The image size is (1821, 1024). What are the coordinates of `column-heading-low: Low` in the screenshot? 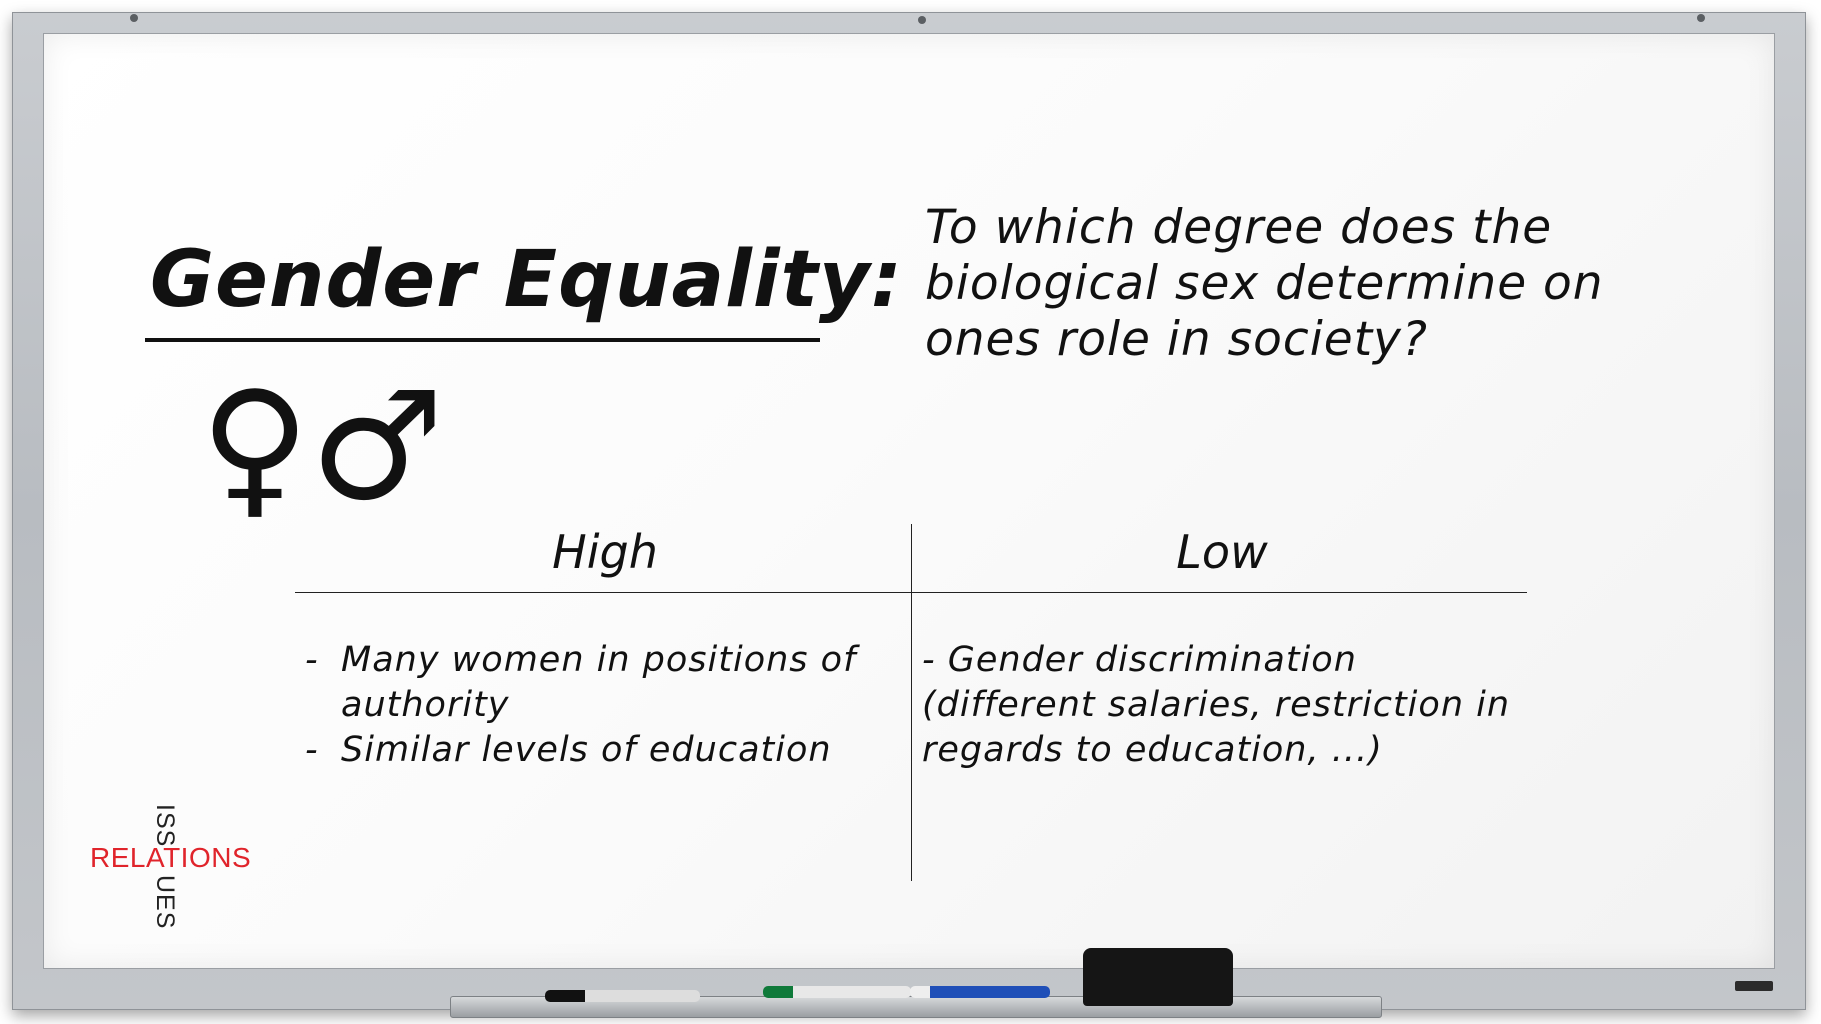 It's located at (1222, 552).